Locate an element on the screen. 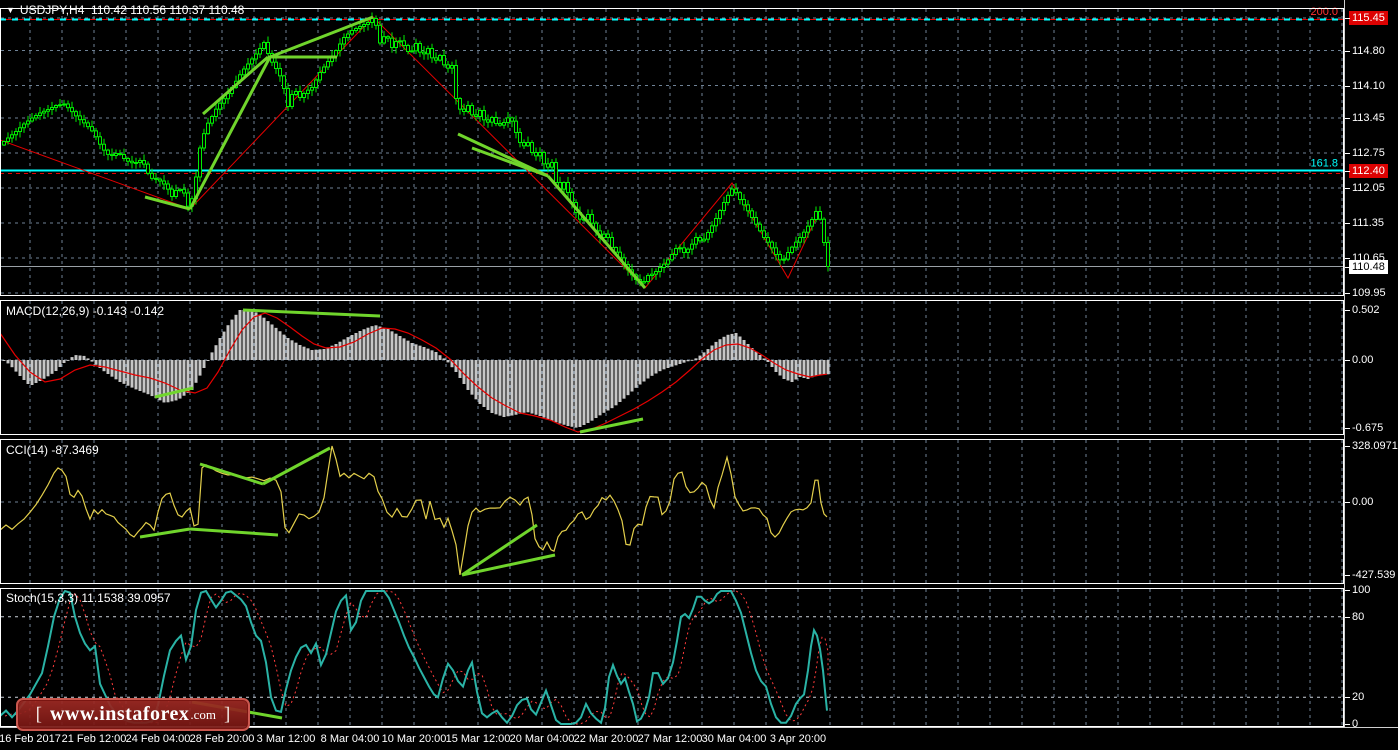  macd-axis-0.502: 0.502 is located at coordinates (1366, 309).